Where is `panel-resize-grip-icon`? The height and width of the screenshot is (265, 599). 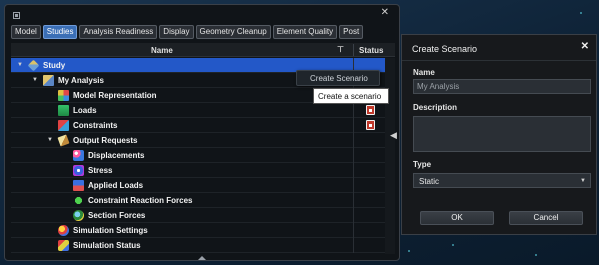
panel-resize-grip-icon is located at coordinates (202, 258).